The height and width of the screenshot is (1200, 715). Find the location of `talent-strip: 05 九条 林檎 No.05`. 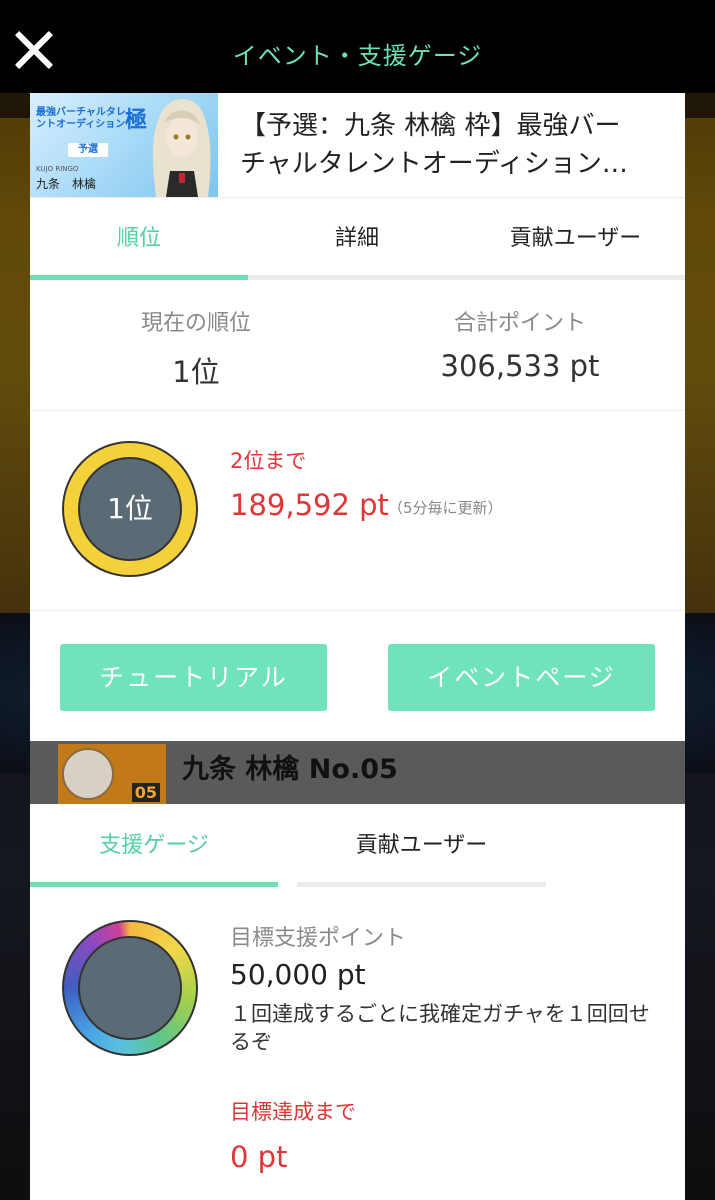

talent-strip: 05 九条 林檎 No.05 is located at coordinates (357, 772).